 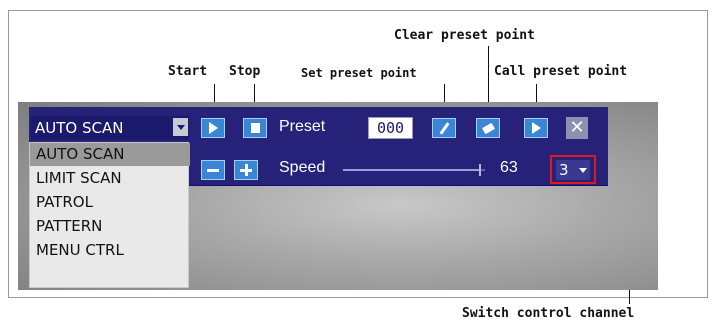 What do you see at coordinates (110, 202) in the screenshot?
I see `mode-option-patrol: PATROL` at bounding box center [110, 202].